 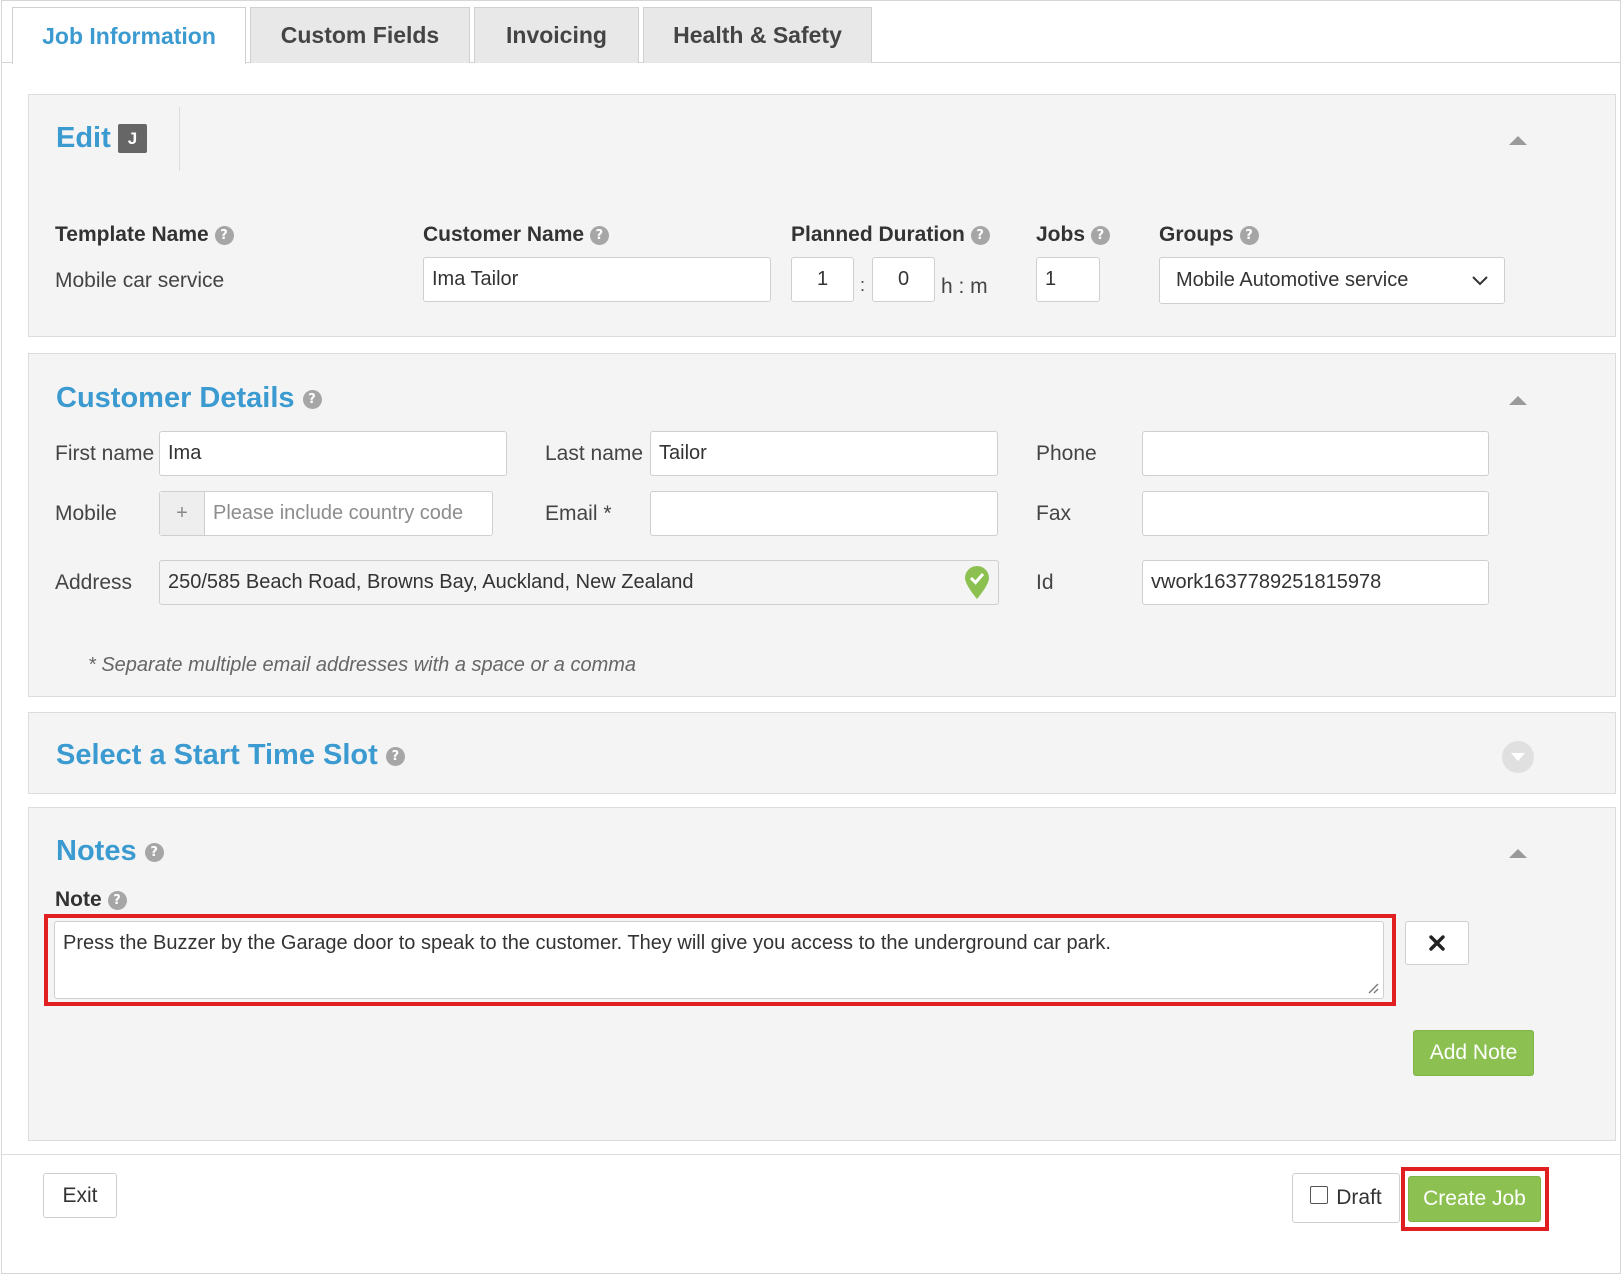 What do you see at coordinates (1066, 453) in the screenshot?
I see `phone-label: Phone` at bounding box center [1066, 453].